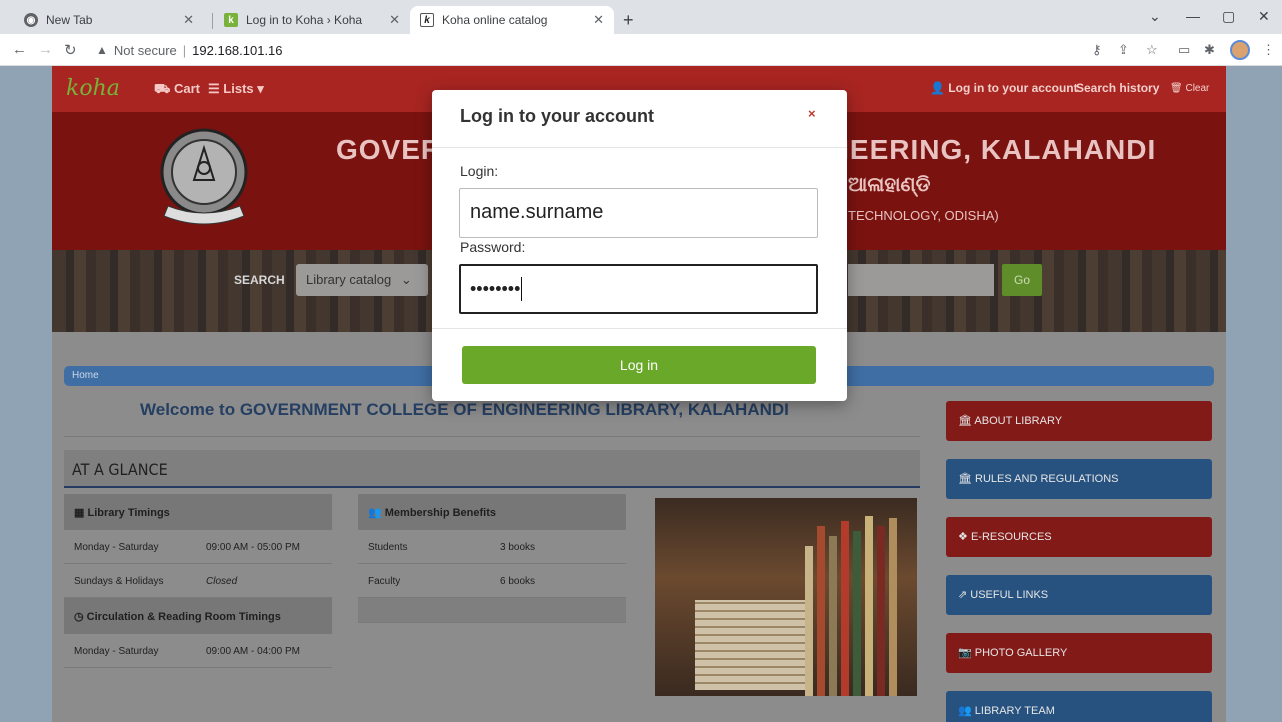 This screenshot has width=1282, height=722. I want to click on password-label: Password:, so click(493, 247).